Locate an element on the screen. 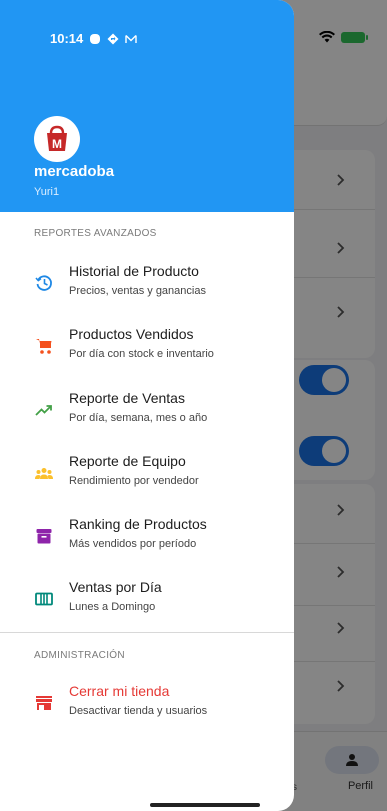  menu-item-subtitle: Desactivar tienda y usuarios is located at coordinates (138, 711).